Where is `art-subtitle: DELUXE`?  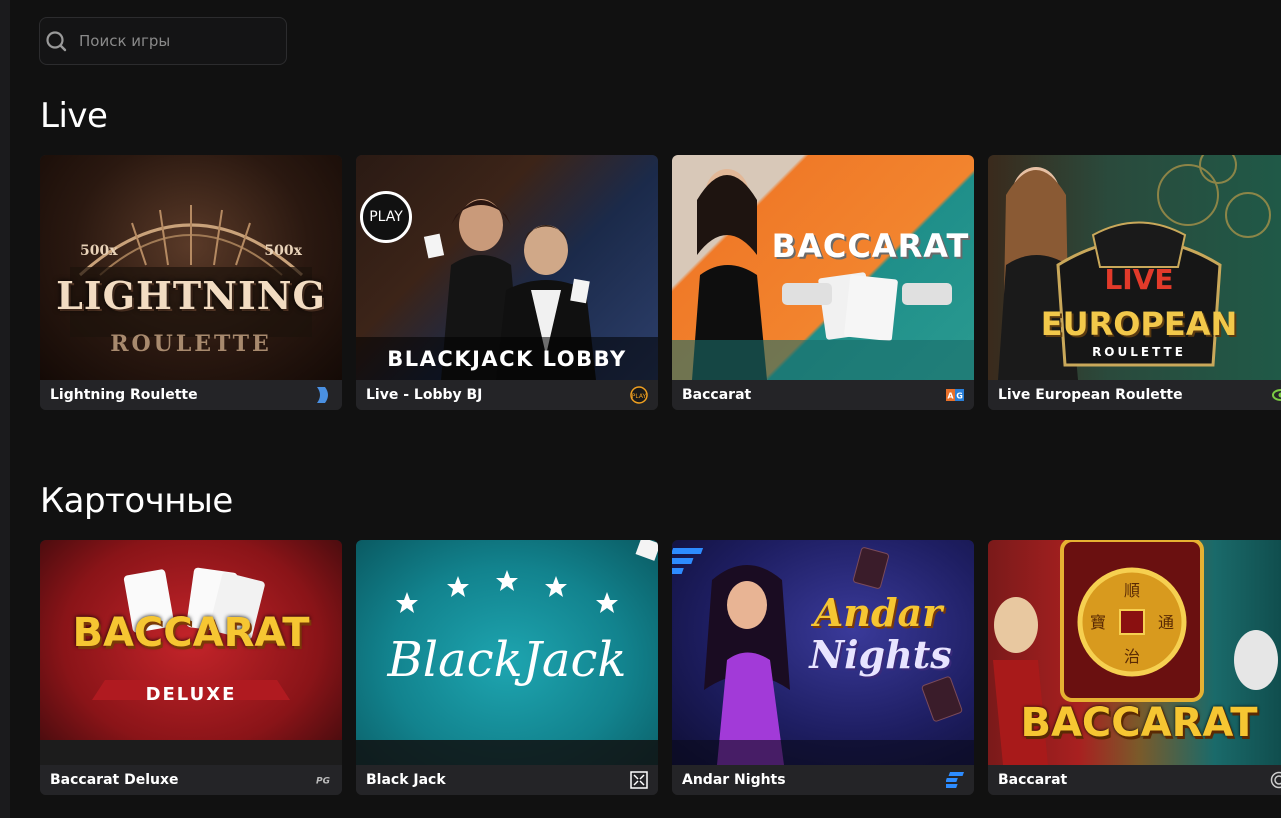 art-subtitle: DELUXE is located at coordinates (191, 694).